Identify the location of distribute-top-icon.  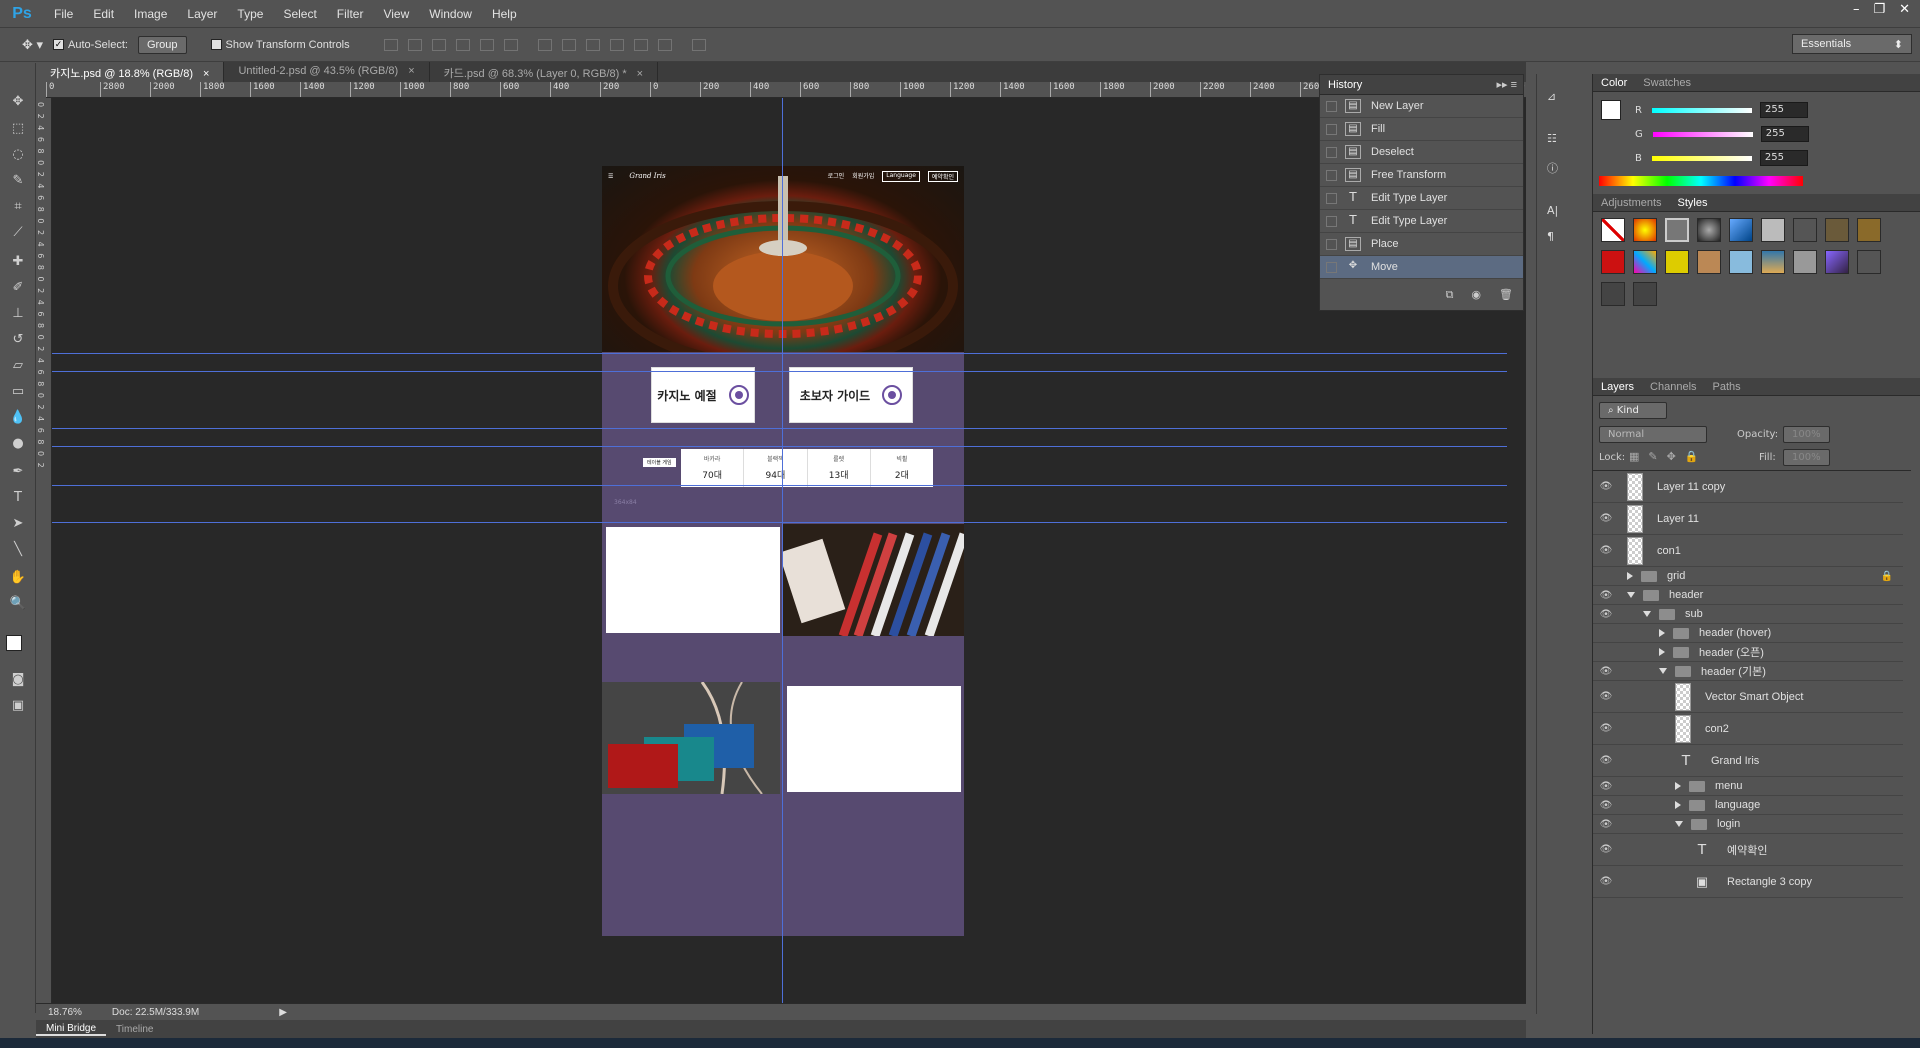
(544, 44).